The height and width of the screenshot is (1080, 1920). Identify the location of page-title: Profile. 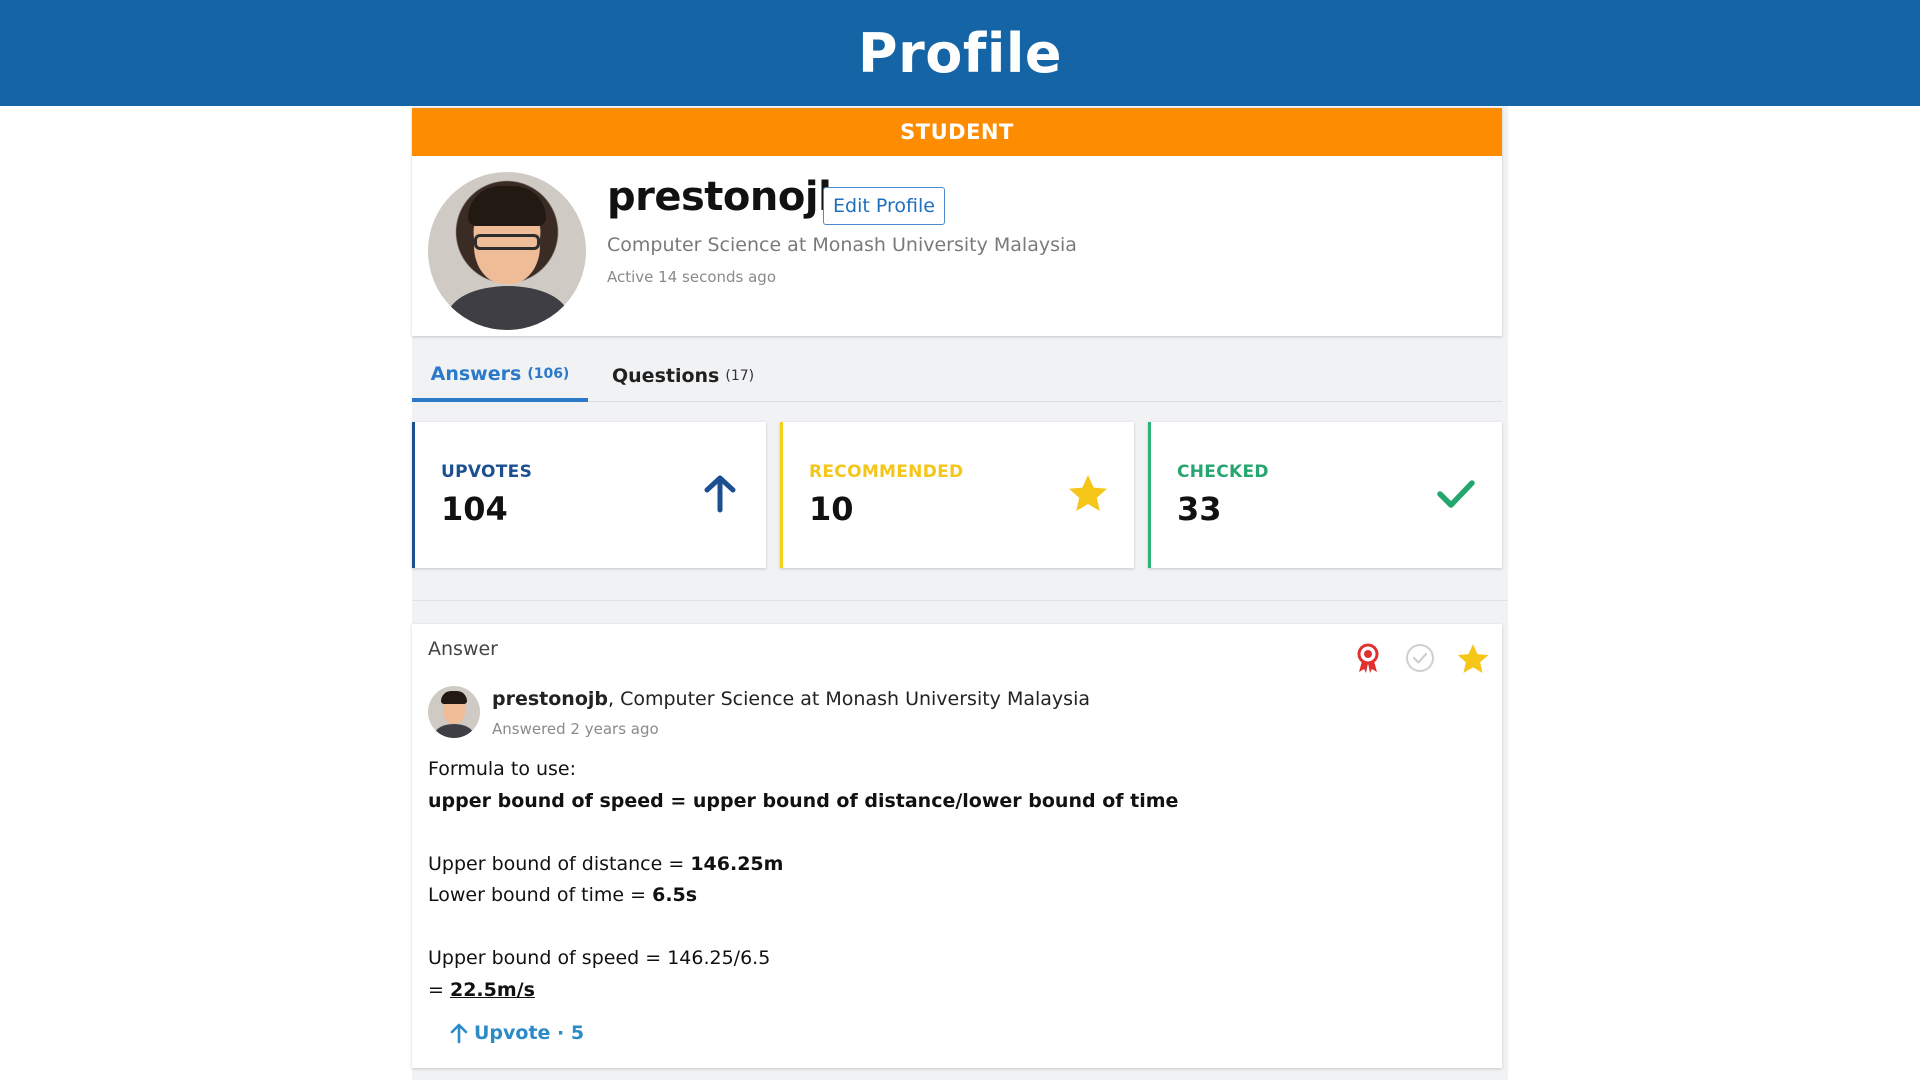
(960, 53).